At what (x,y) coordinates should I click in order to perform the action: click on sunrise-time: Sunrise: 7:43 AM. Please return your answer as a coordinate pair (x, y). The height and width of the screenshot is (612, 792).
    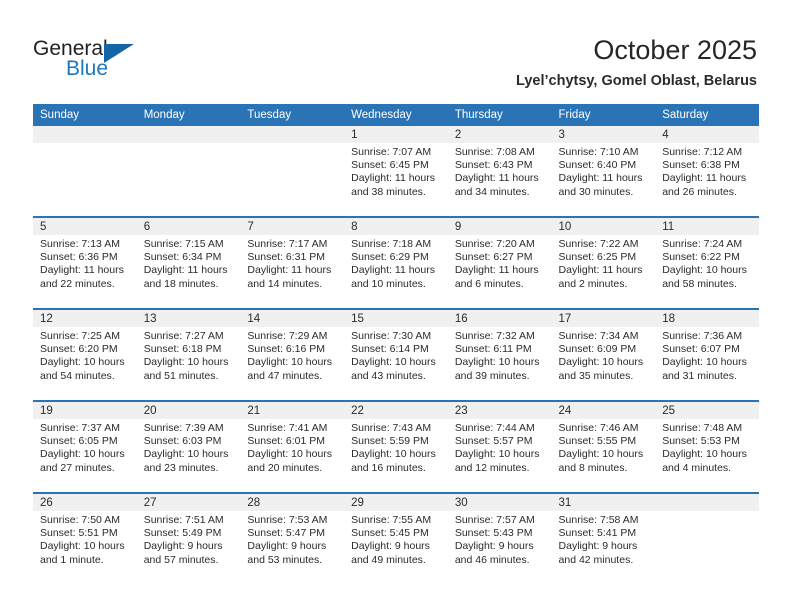
    Looking at the image, I should click on (391, 428).